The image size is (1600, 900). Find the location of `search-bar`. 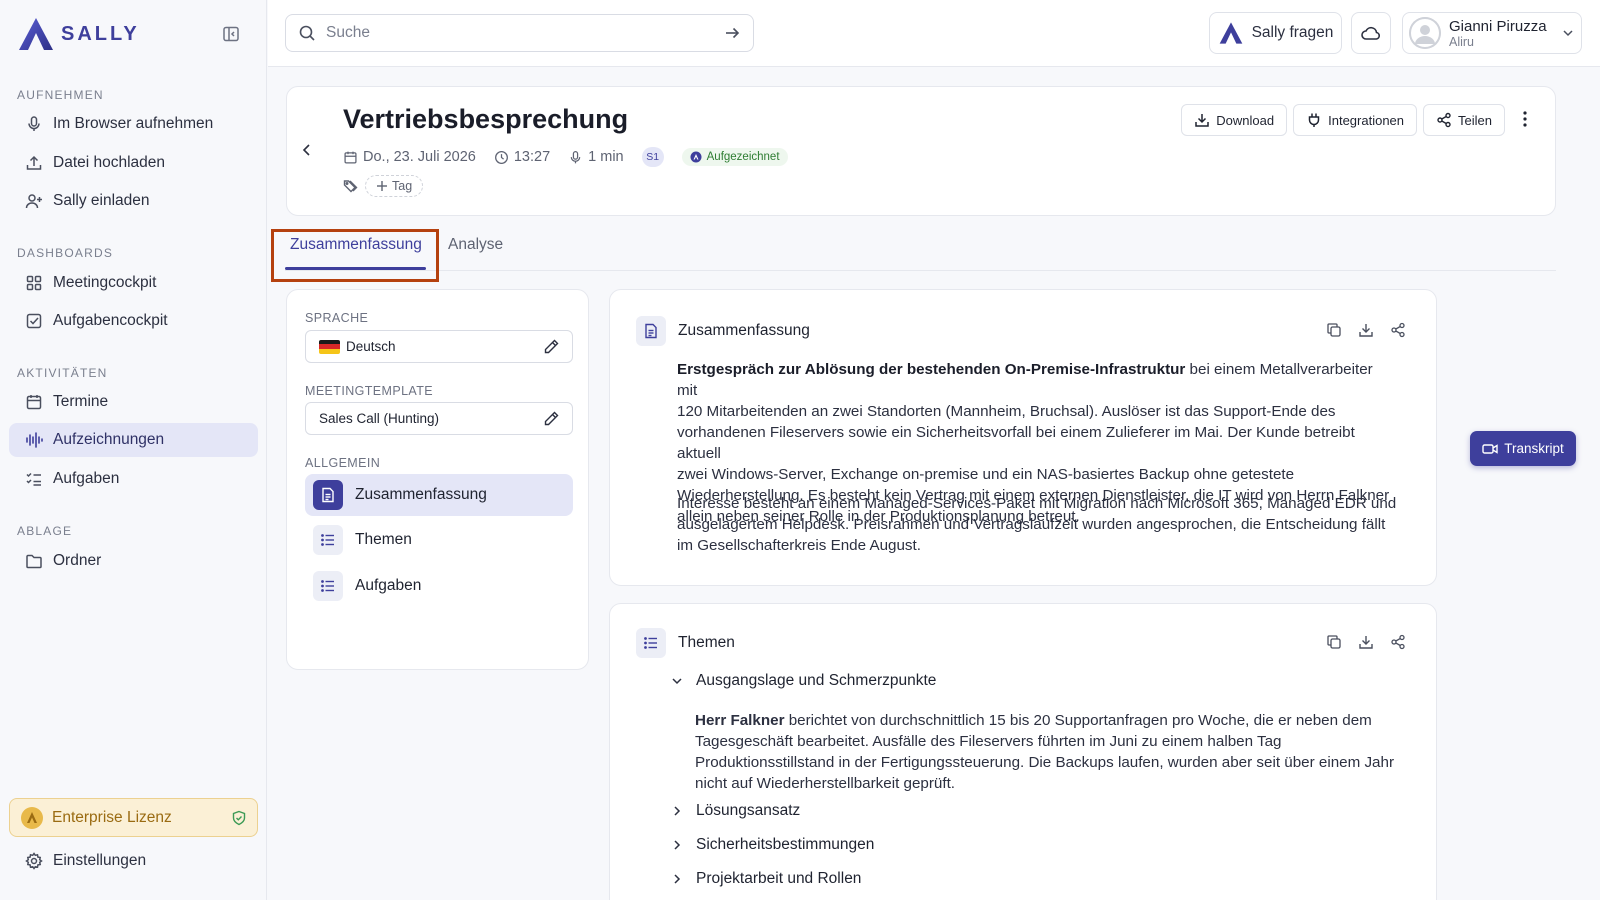

search-bar is located at coordinates (519, 33).